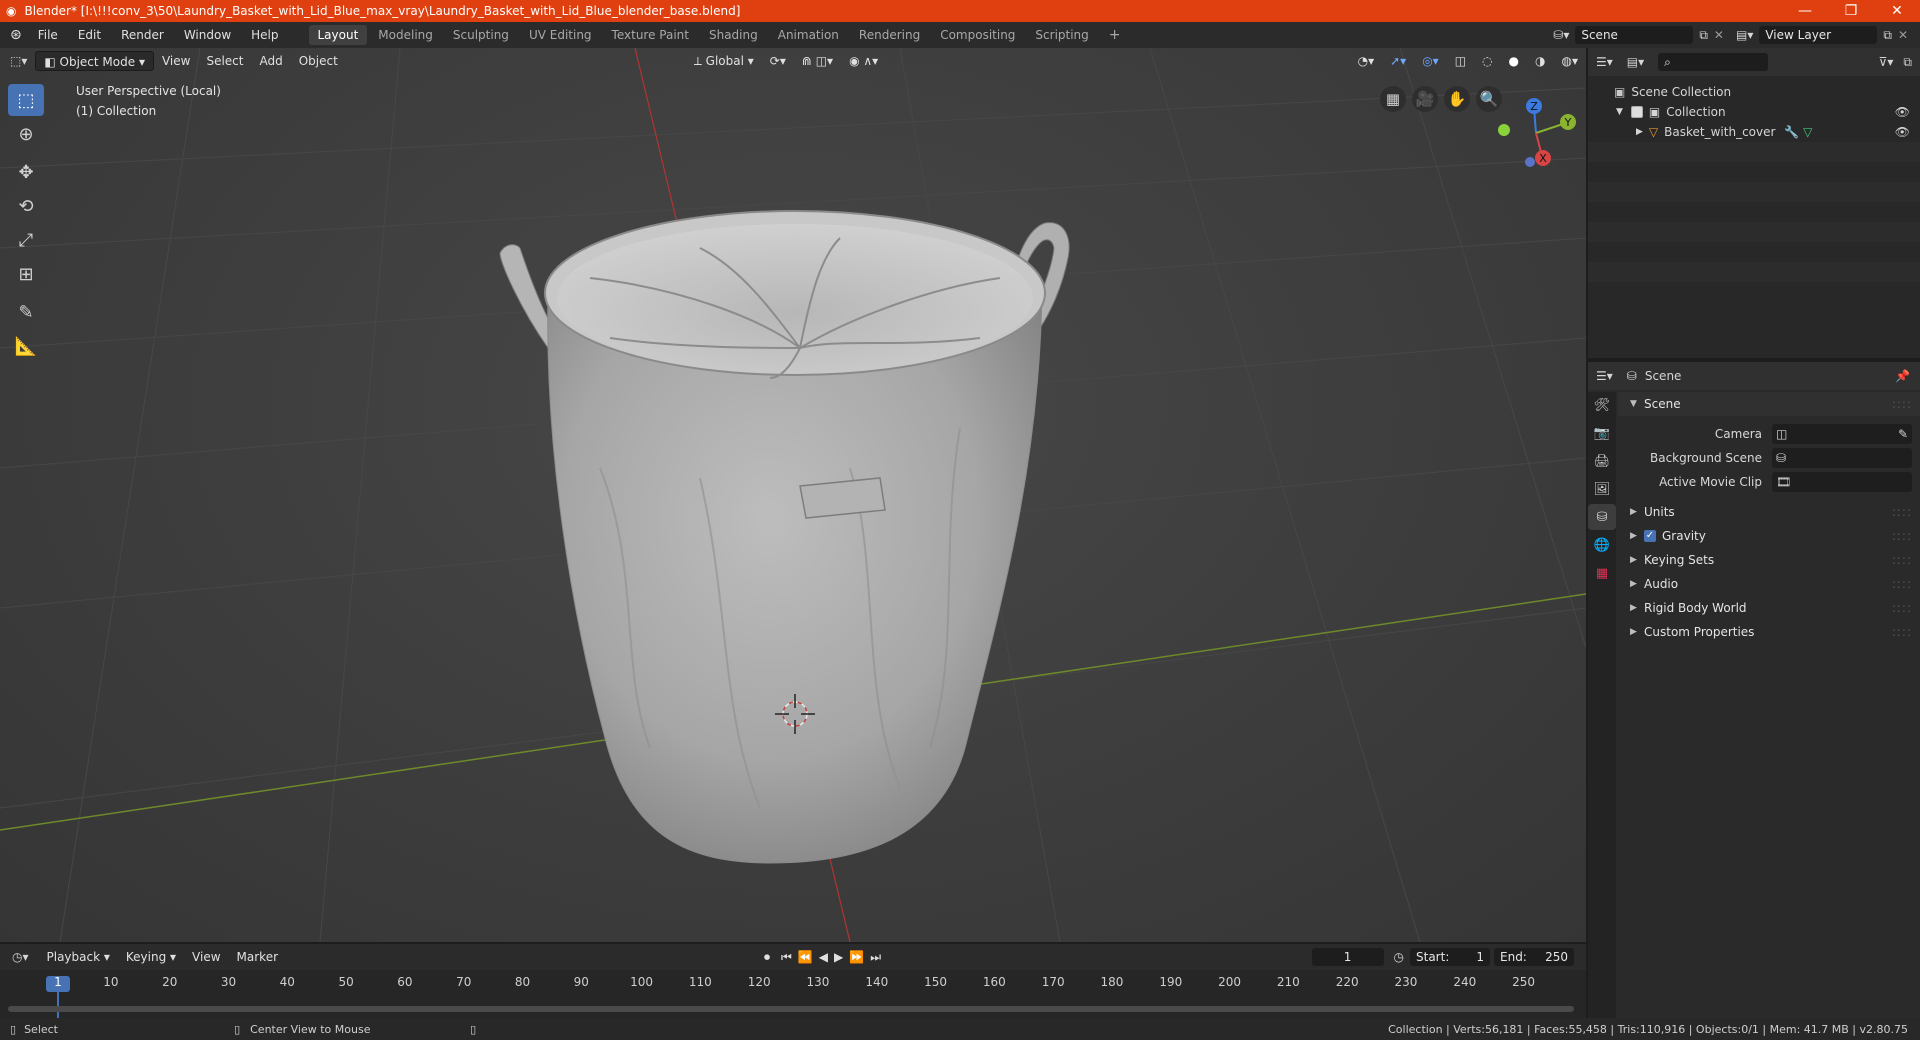  Describe the element at coordinates (1769, 608) in the screenshot. I see `section-rigid-body-world: ▶ Rigid Body World ::::` at that location.